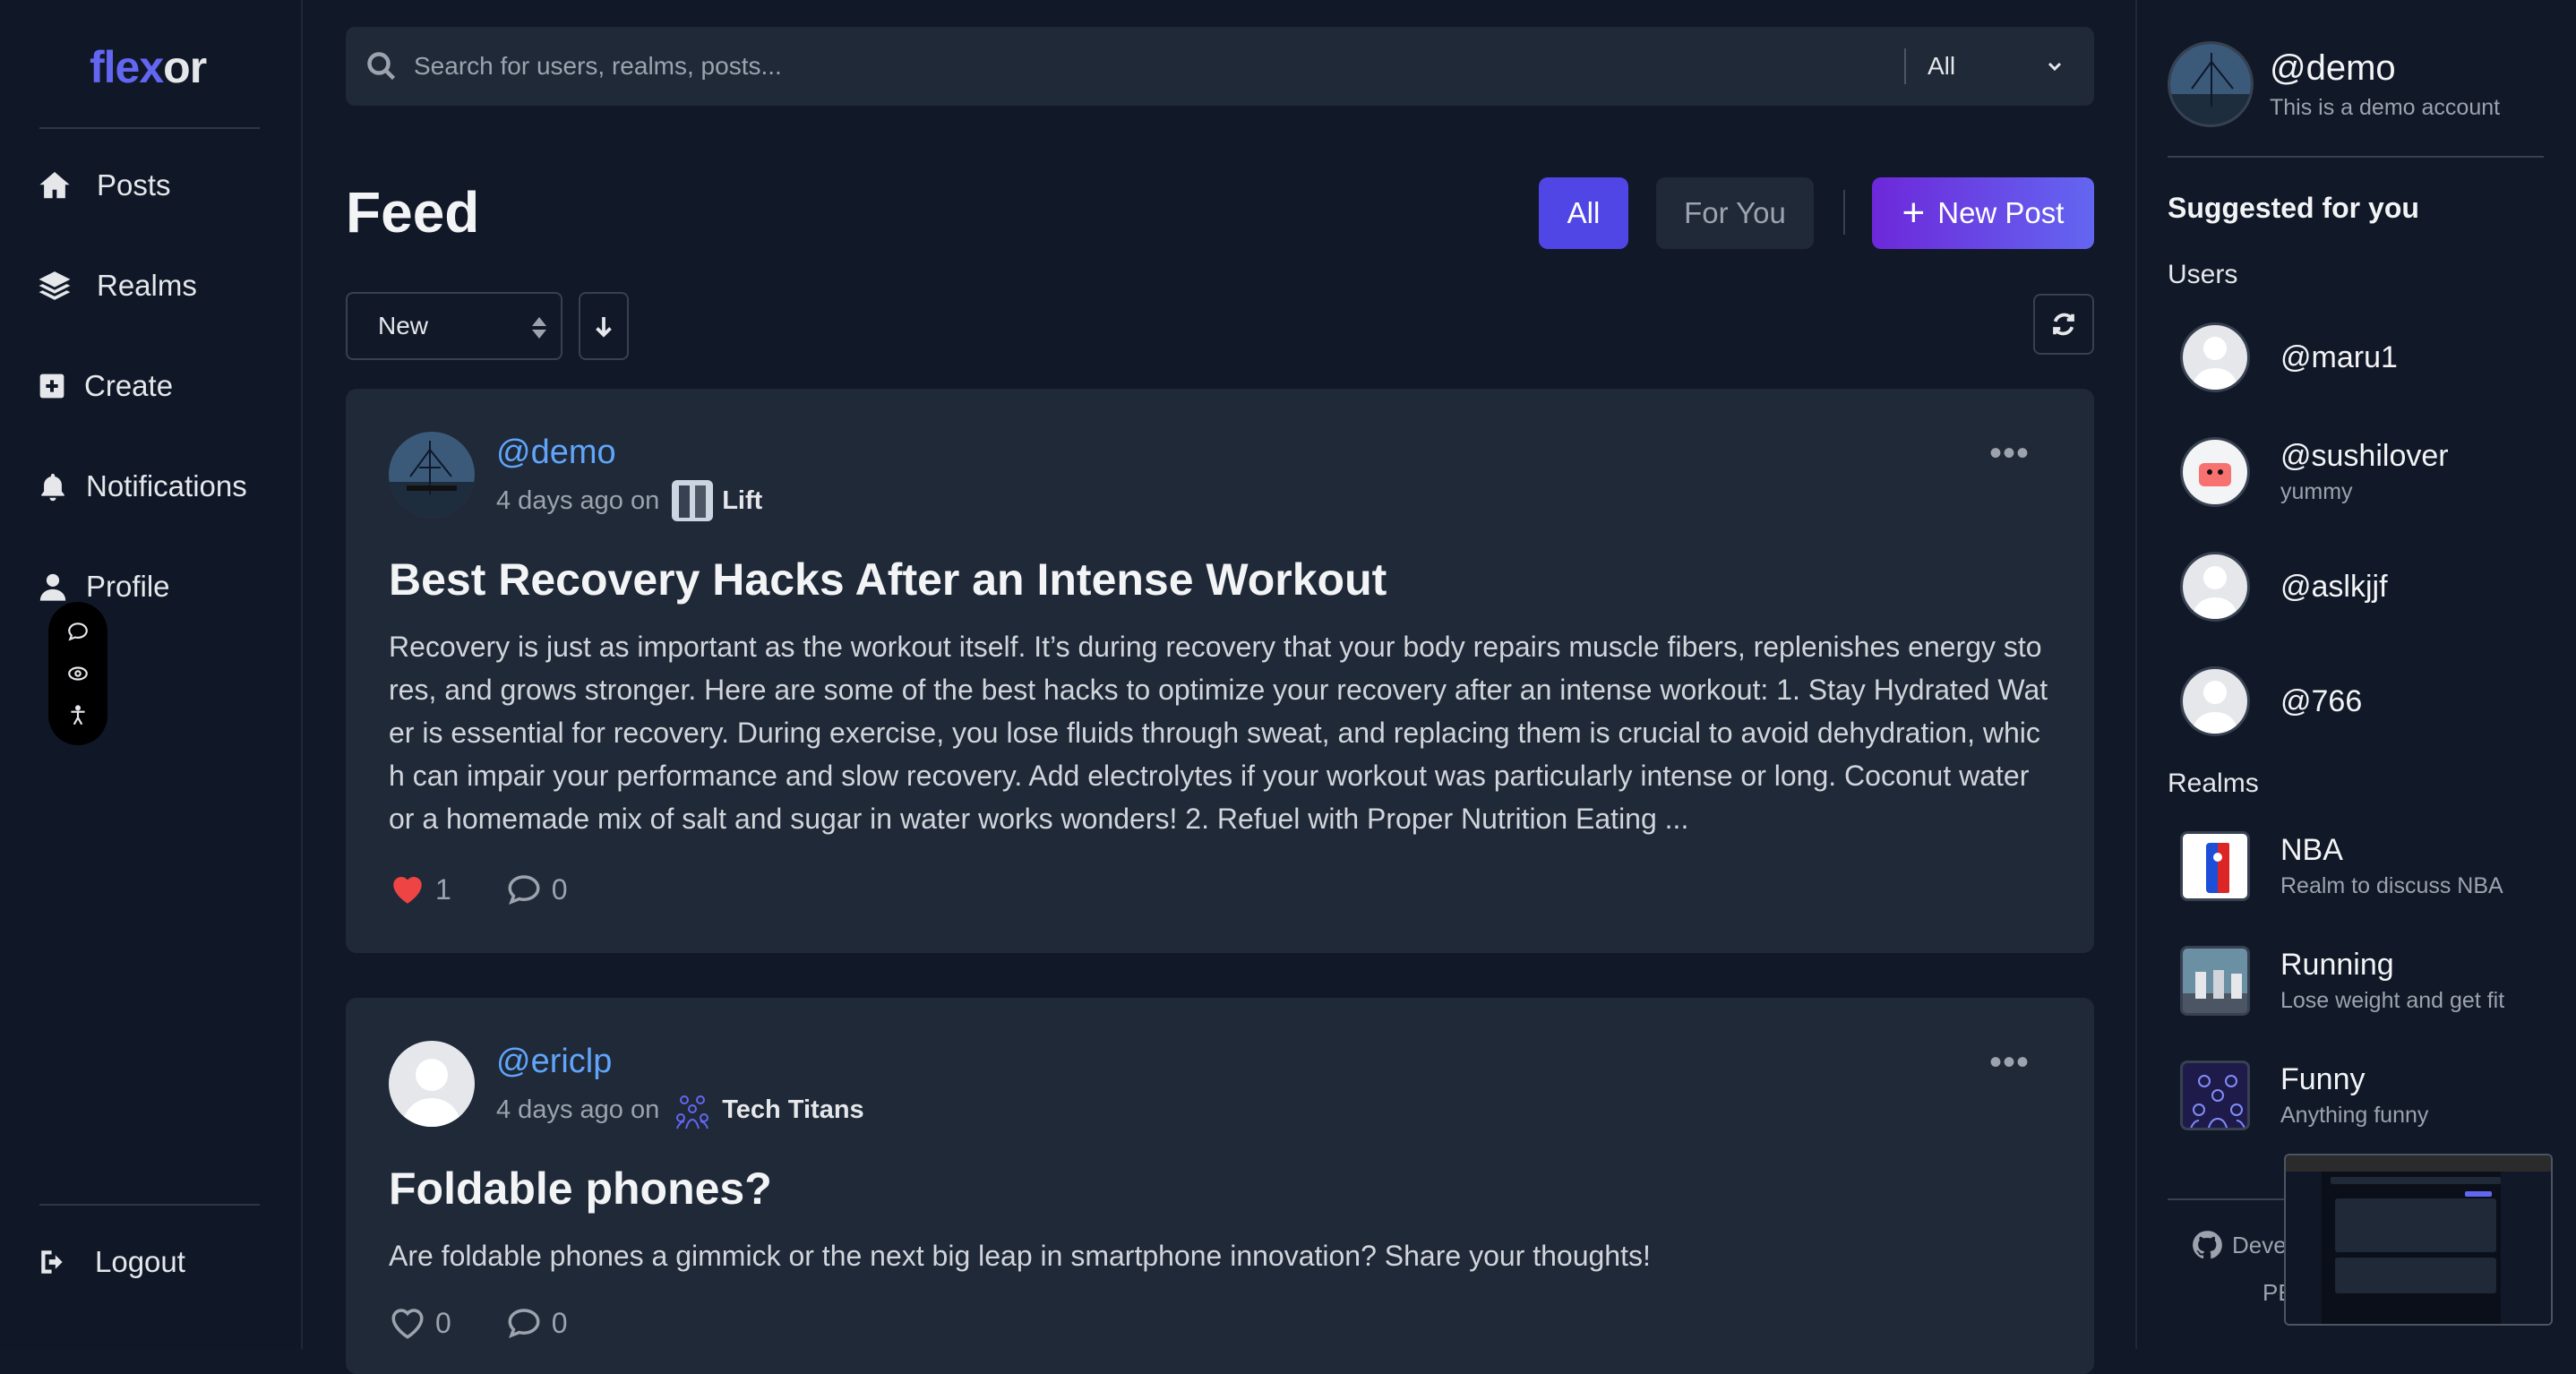 The image size is (2576, 1374). Describe the element at coordinates (407, 1323) in the screenshot. I see `heart-outline-icon` at that location.